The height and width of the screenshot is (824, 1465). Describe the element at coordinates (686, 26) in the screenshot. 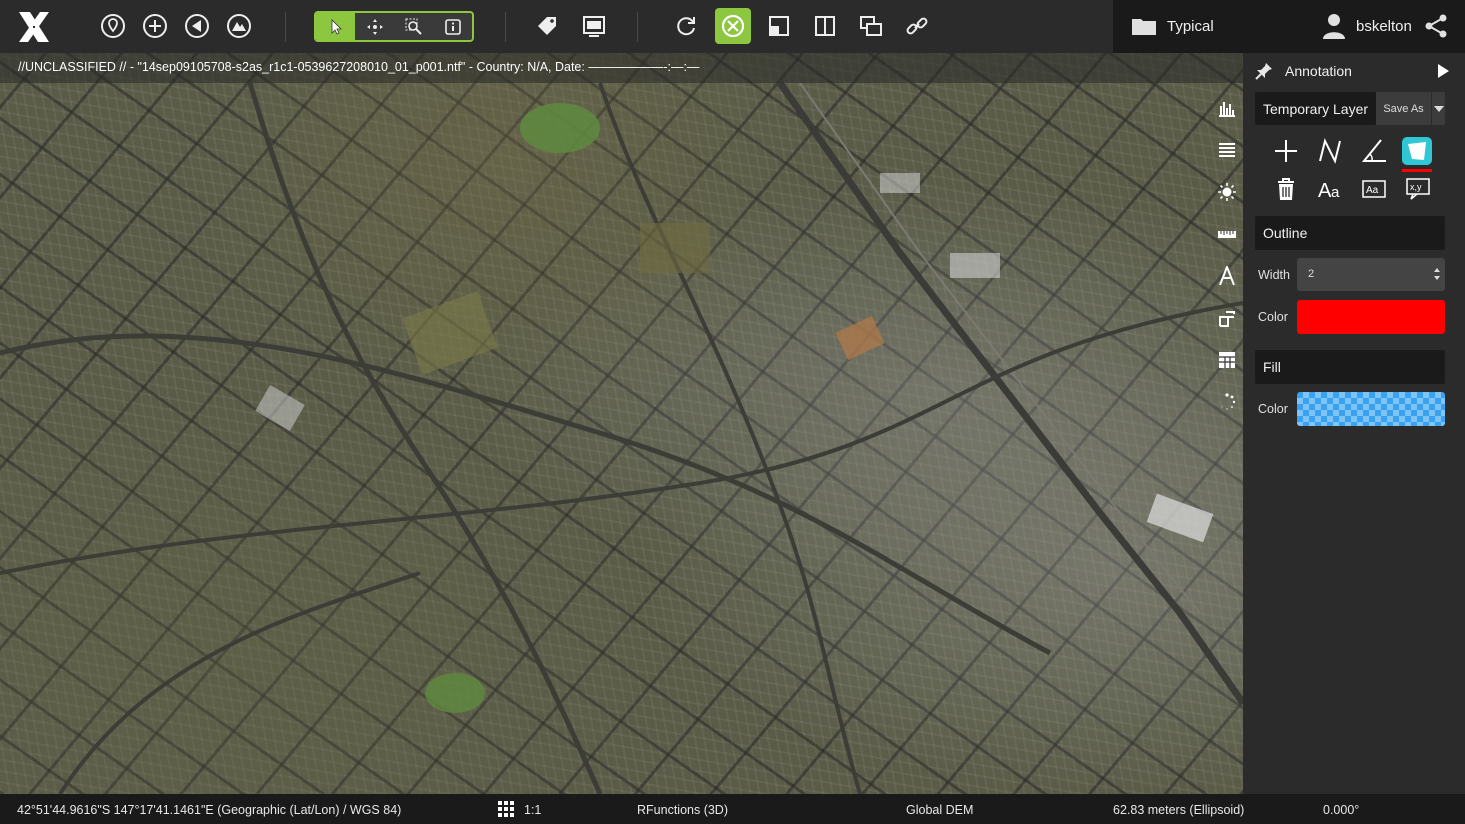

I see `sync-icon` at that location.